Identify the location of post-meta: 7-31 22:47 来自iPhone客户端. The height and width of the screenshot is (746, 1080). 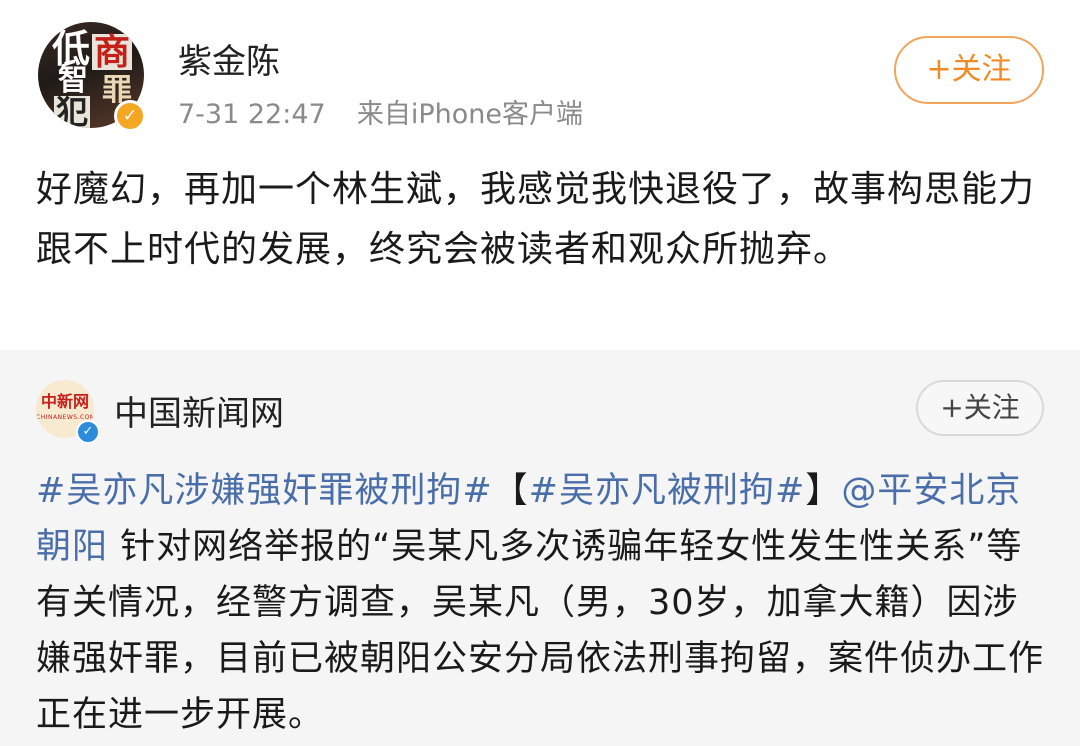
(380, 111).